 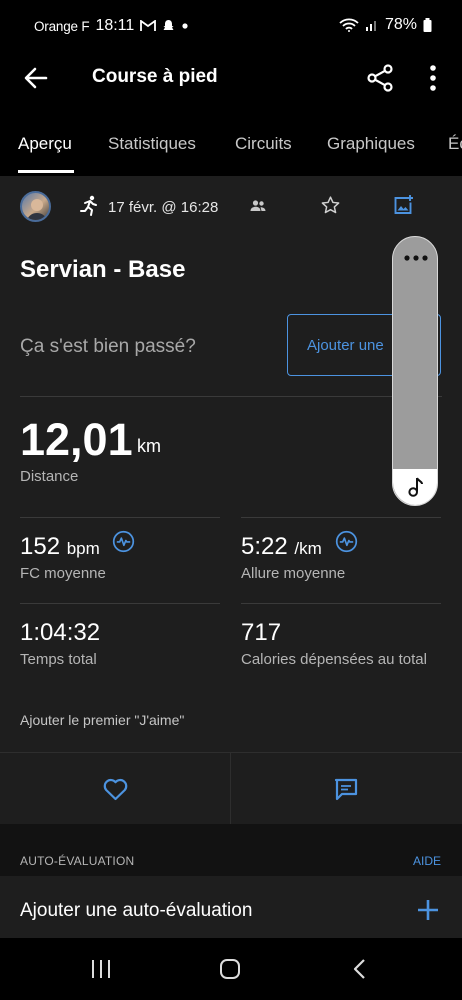 What do you see at coordinates (231, 78) in the screenshot?
I see `app-bar: Course à pied` at bounding box center [231, 78].